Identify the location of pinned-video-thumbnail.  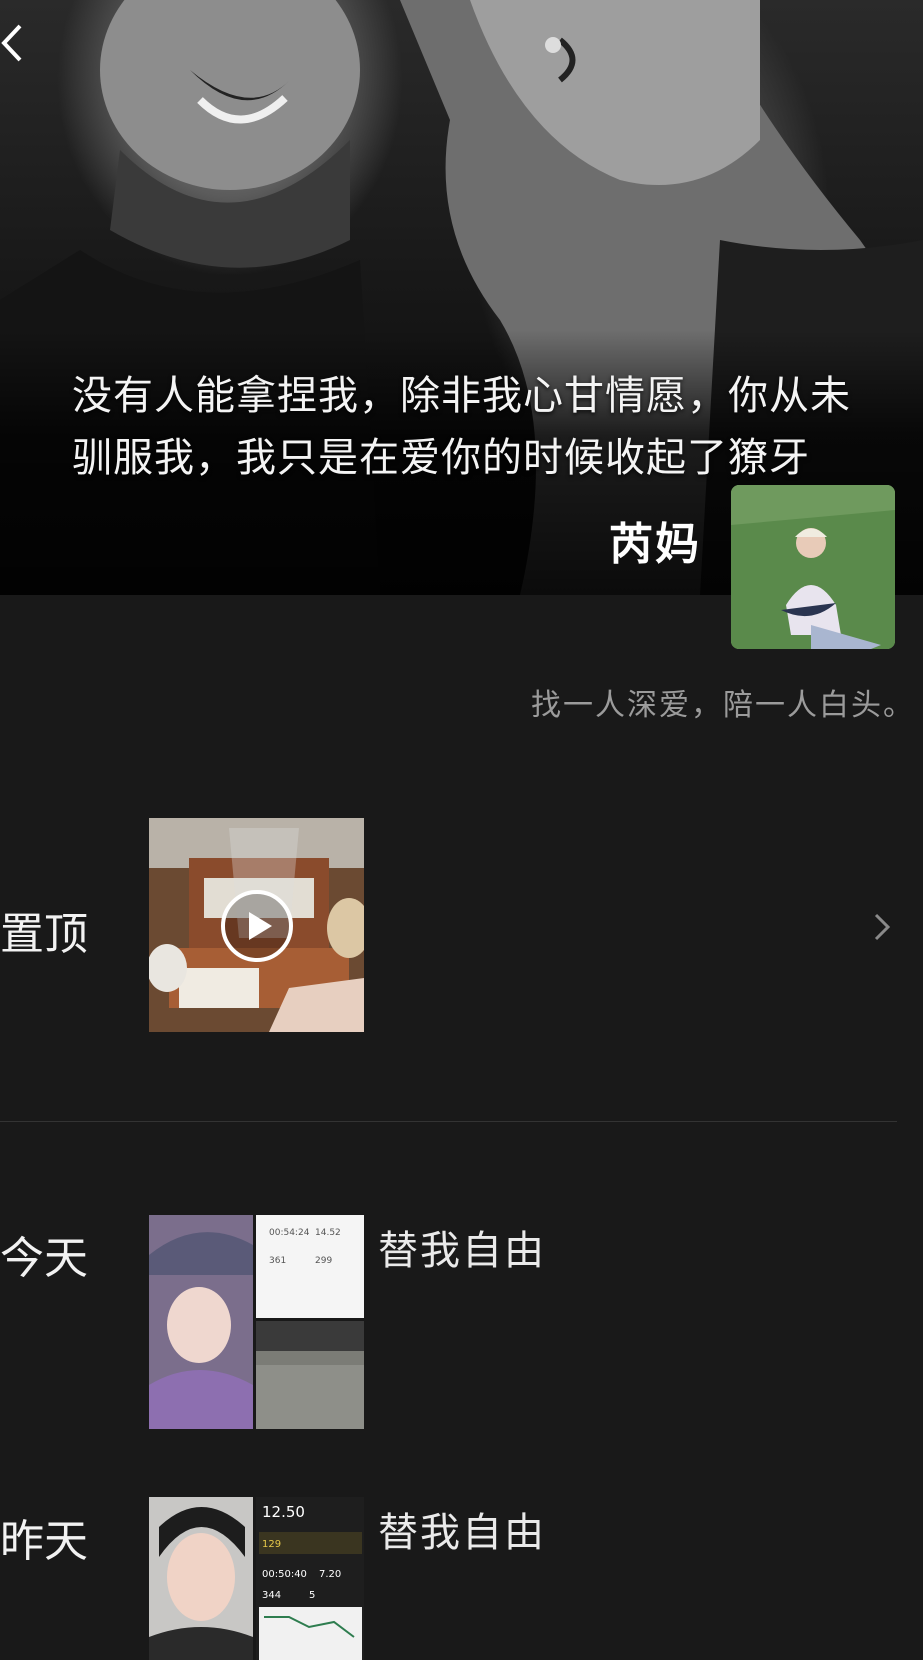
(256, 925).